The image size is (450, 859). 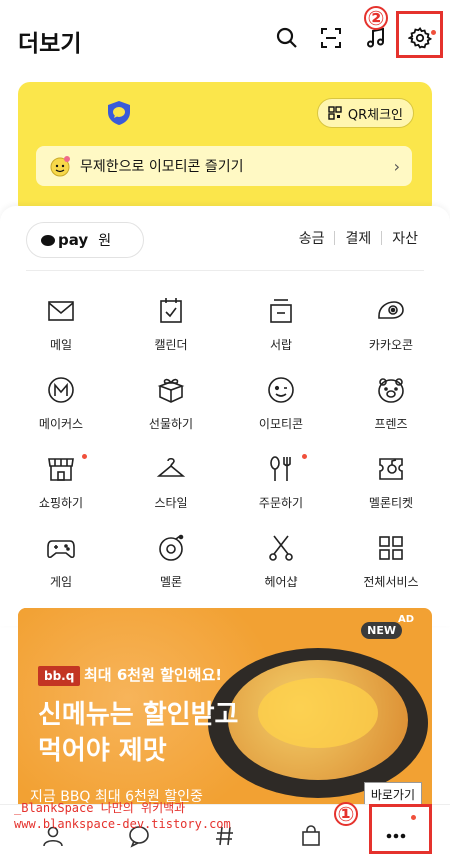 I want to click on pay-send-link: 송금, so click(x=312, y=238).